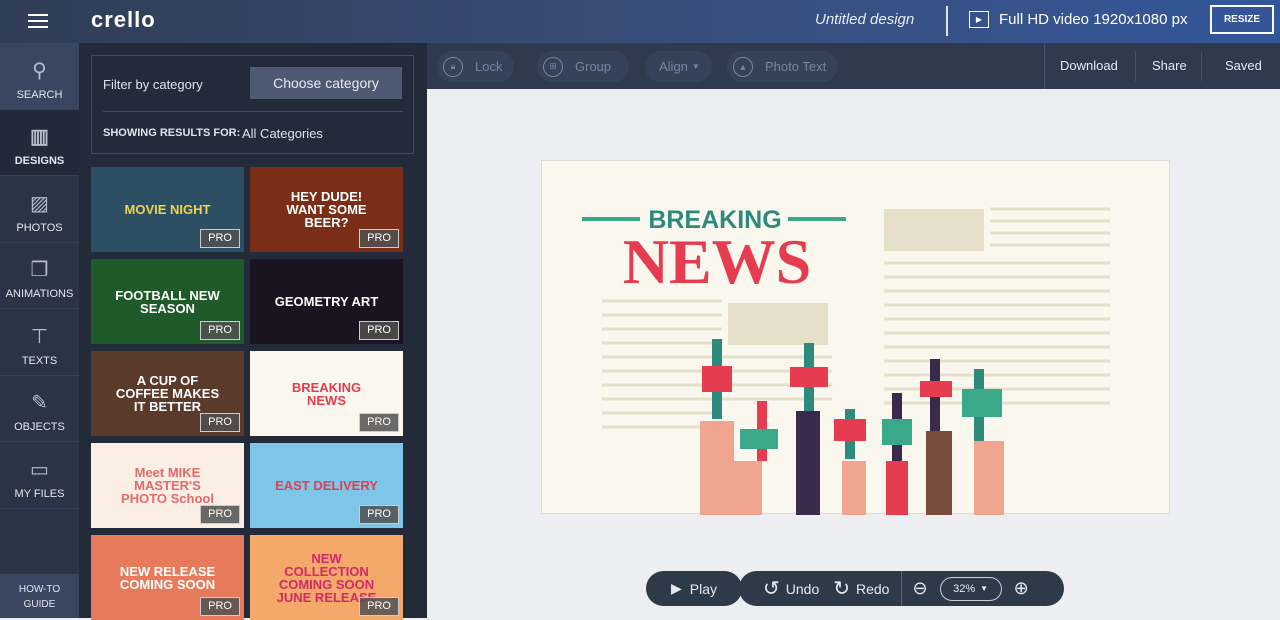 The image size is (1280, 620). I want to click on play-button: ▶ Play, so click(694, 588).